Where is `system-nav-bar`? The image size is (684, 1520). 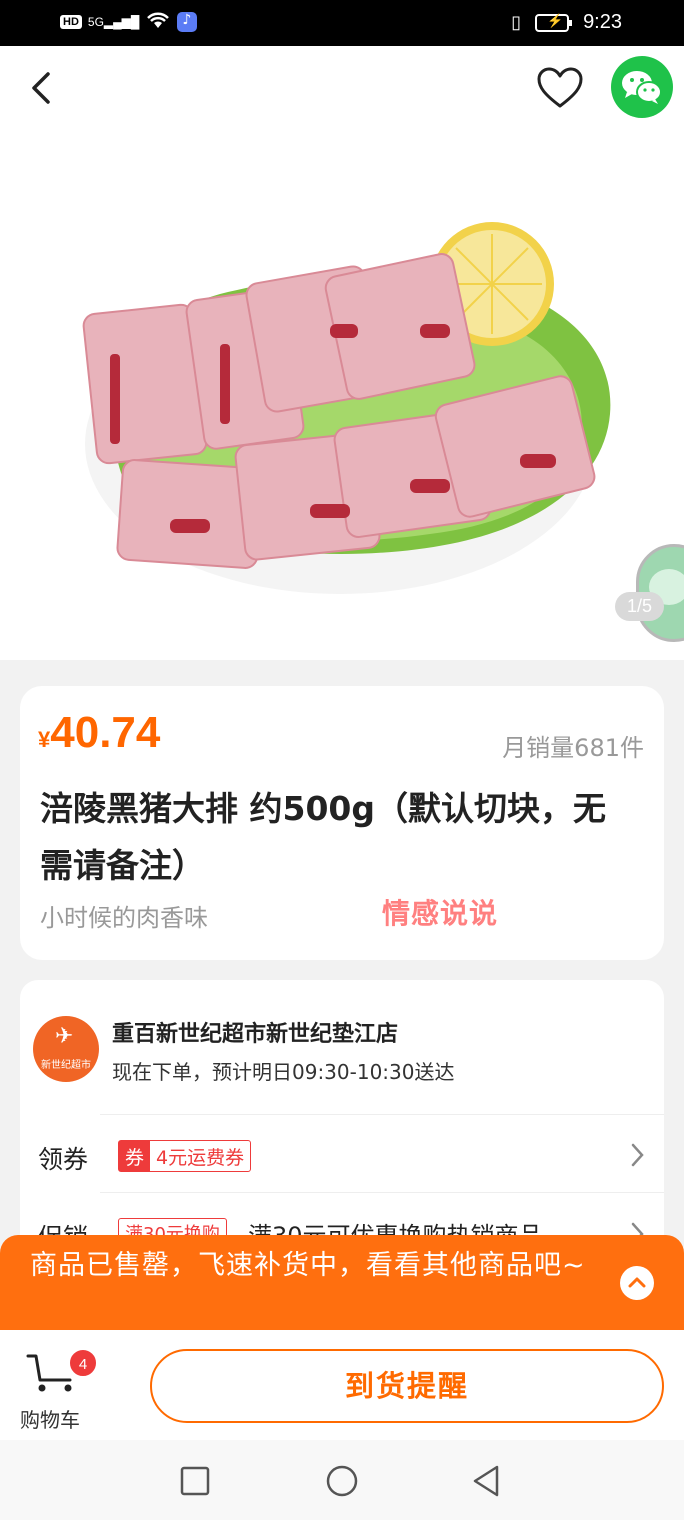
system-nav-bar is located at coordinates (342, 1480).